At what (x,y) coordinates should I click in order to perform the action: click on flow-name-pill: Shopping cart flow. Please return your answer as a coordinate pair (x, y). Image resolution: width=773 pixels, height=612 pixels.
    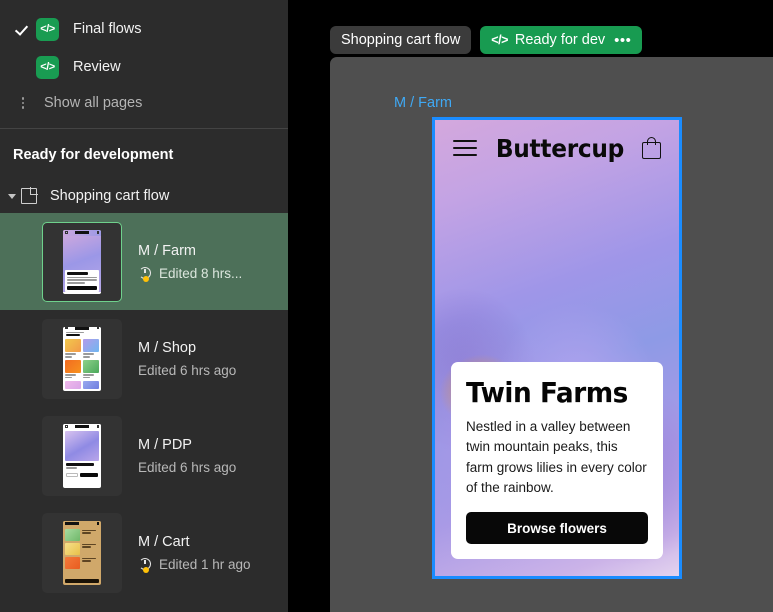
    Looking at the image, I should click on (401, 40).